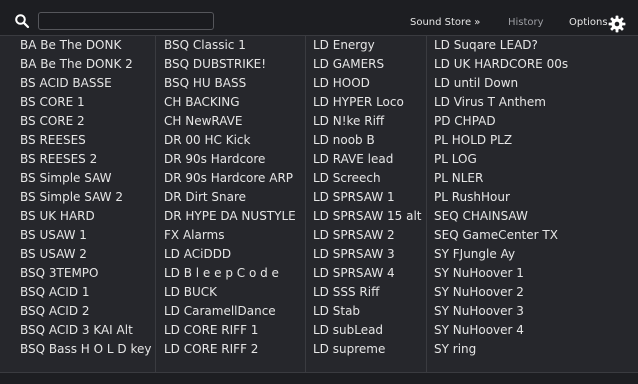 This screenshot has height=384, width=638. Describe the element at coordinates (215, 64) in the screenshot. I see `preset-item: BSQ DUBSTRIKE!` at that location.